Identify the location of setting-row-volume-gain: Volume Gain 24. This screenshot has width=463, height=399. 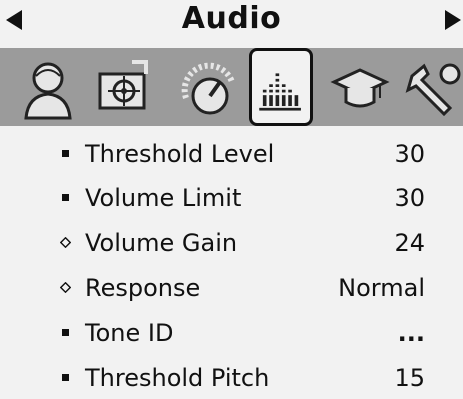
(231, 243).